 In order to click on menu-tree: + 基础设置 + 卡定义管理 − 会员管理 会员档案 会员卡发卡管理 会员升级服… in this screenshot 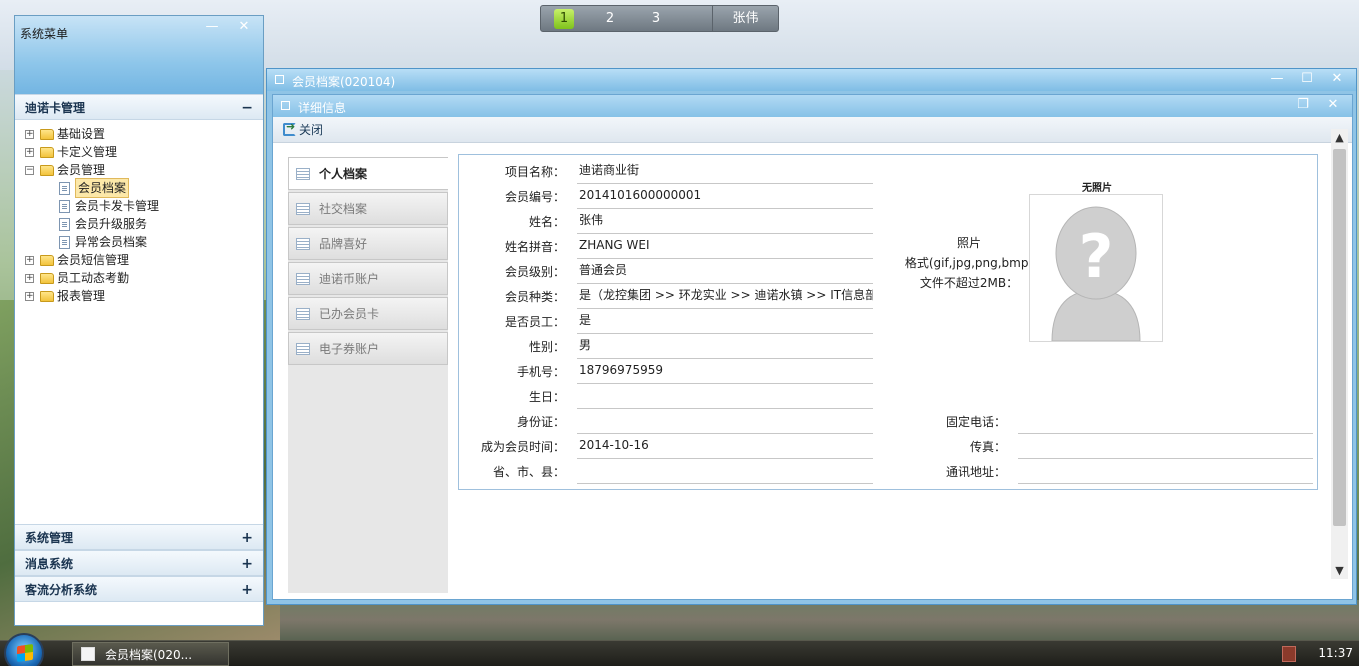, I will do `click(139, 322)`.